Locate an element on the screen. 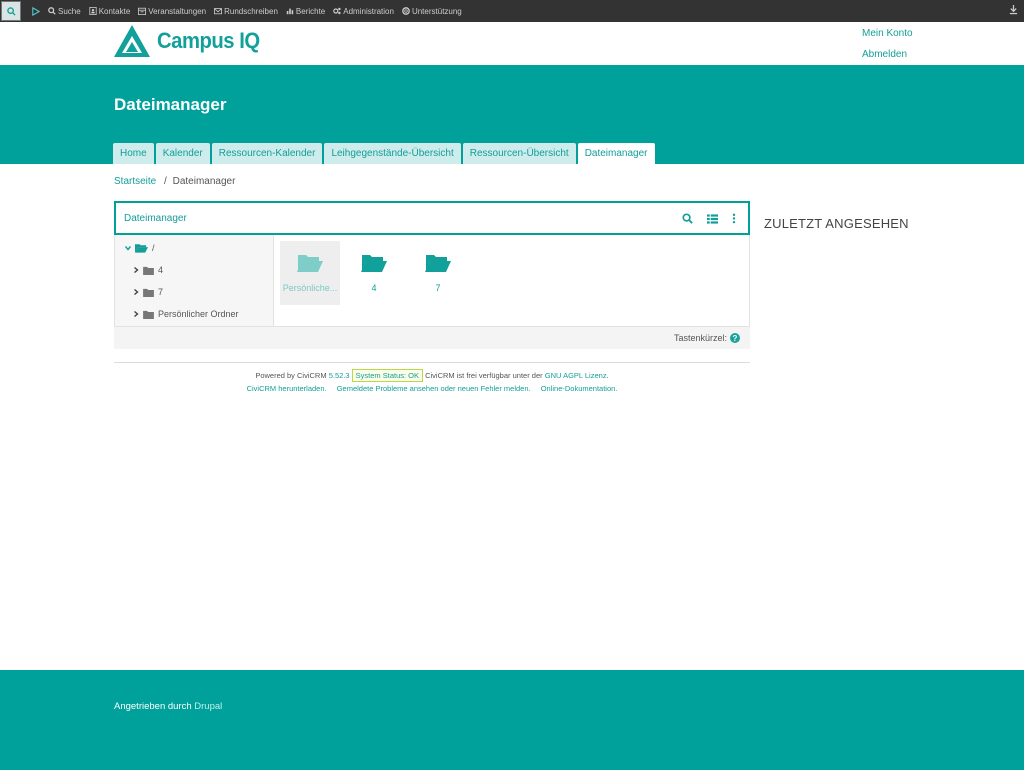 The image size is (1024, 770). site-header: Campus IQ Mein Konto Abmelden is located at coordinates (512, 43).